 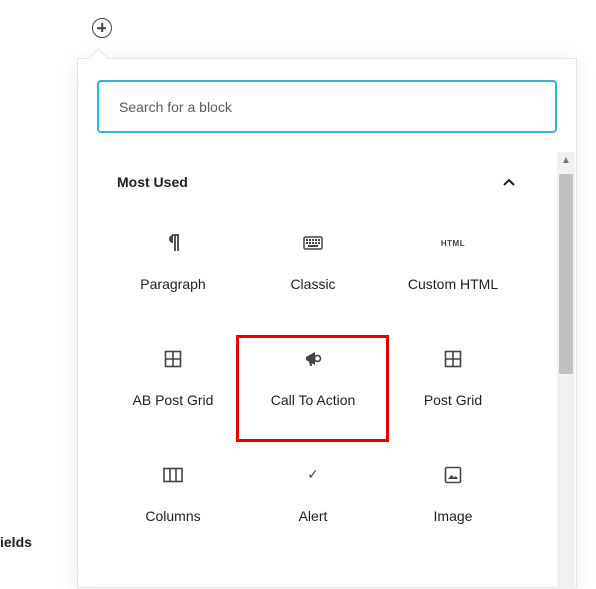 I want to click on html-icon: HTML, so click(x=453, y=243).